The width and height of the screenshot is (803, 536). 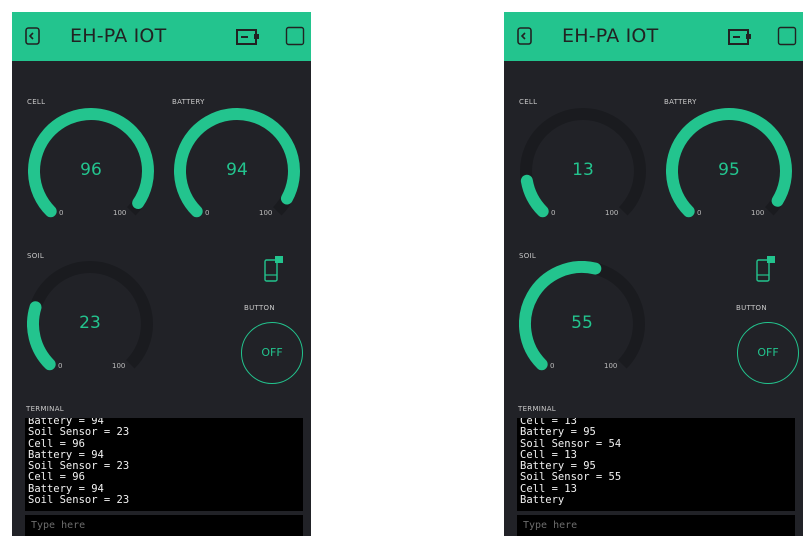 I want to click on battery-value: 95, so click(x=729, y=170).